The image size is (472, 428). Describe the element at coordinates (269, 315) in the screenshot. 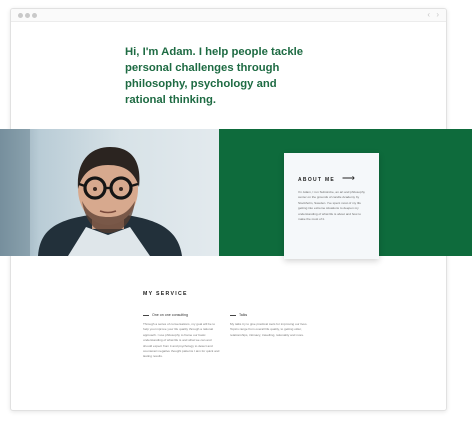

I see `service-heading: Talks` at that location.